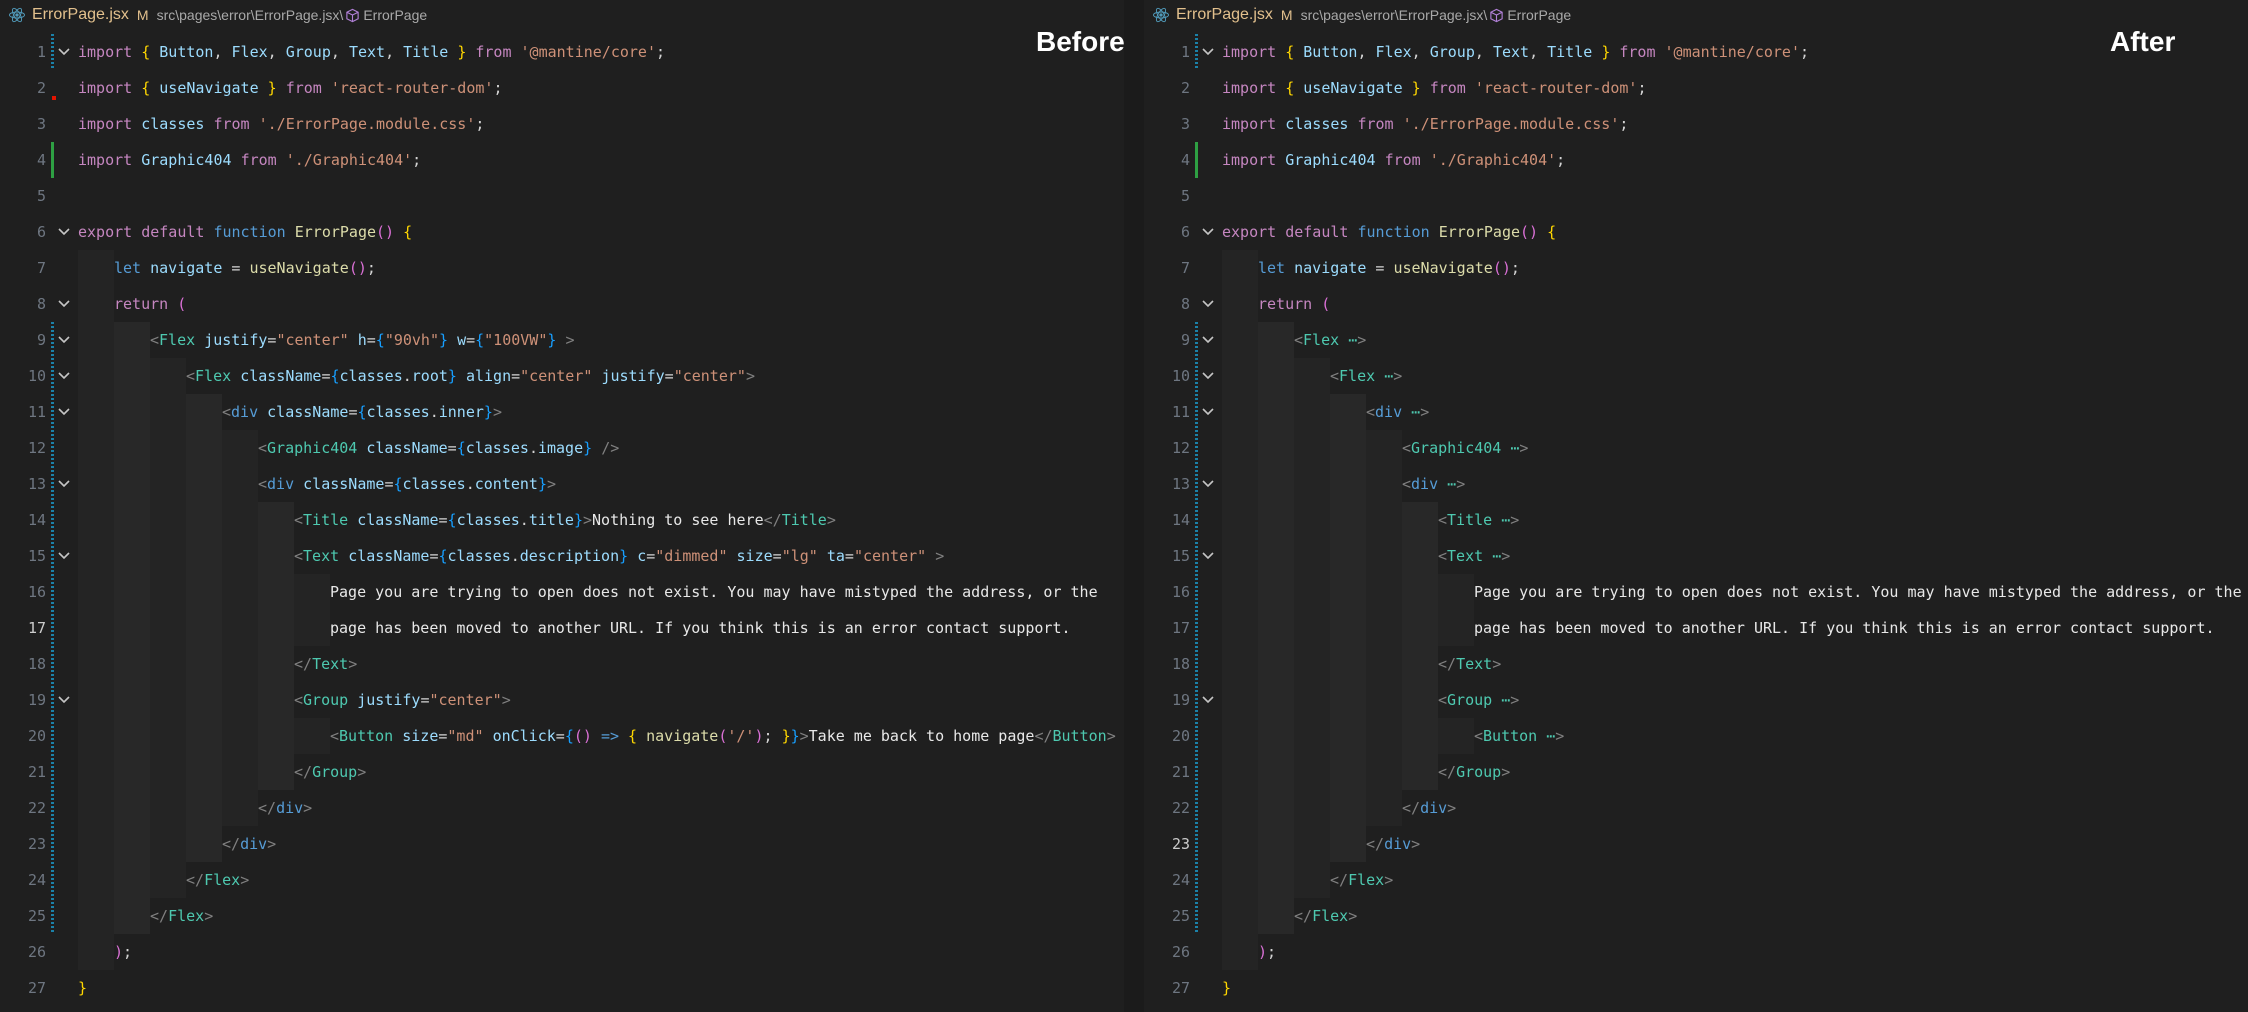 This screenshot has height=1012, width=2248. I want to click on code-line: 15 <Text ⋯>, so click(1696, 556).